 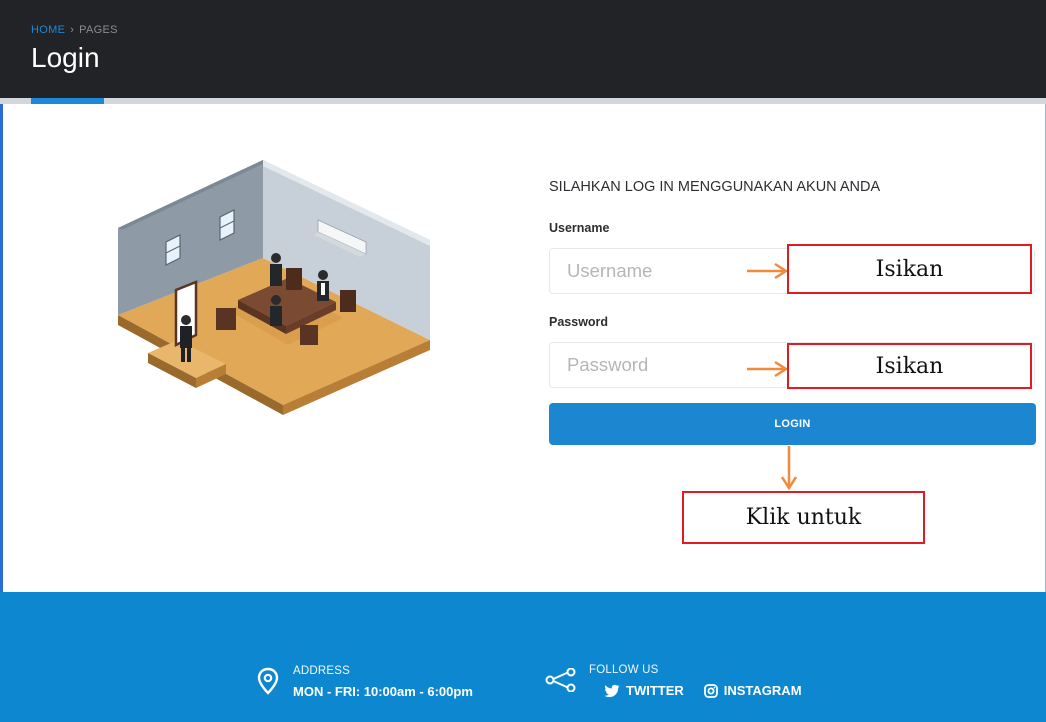 I want to click on page-title: Login, so click(x=65, y=57).